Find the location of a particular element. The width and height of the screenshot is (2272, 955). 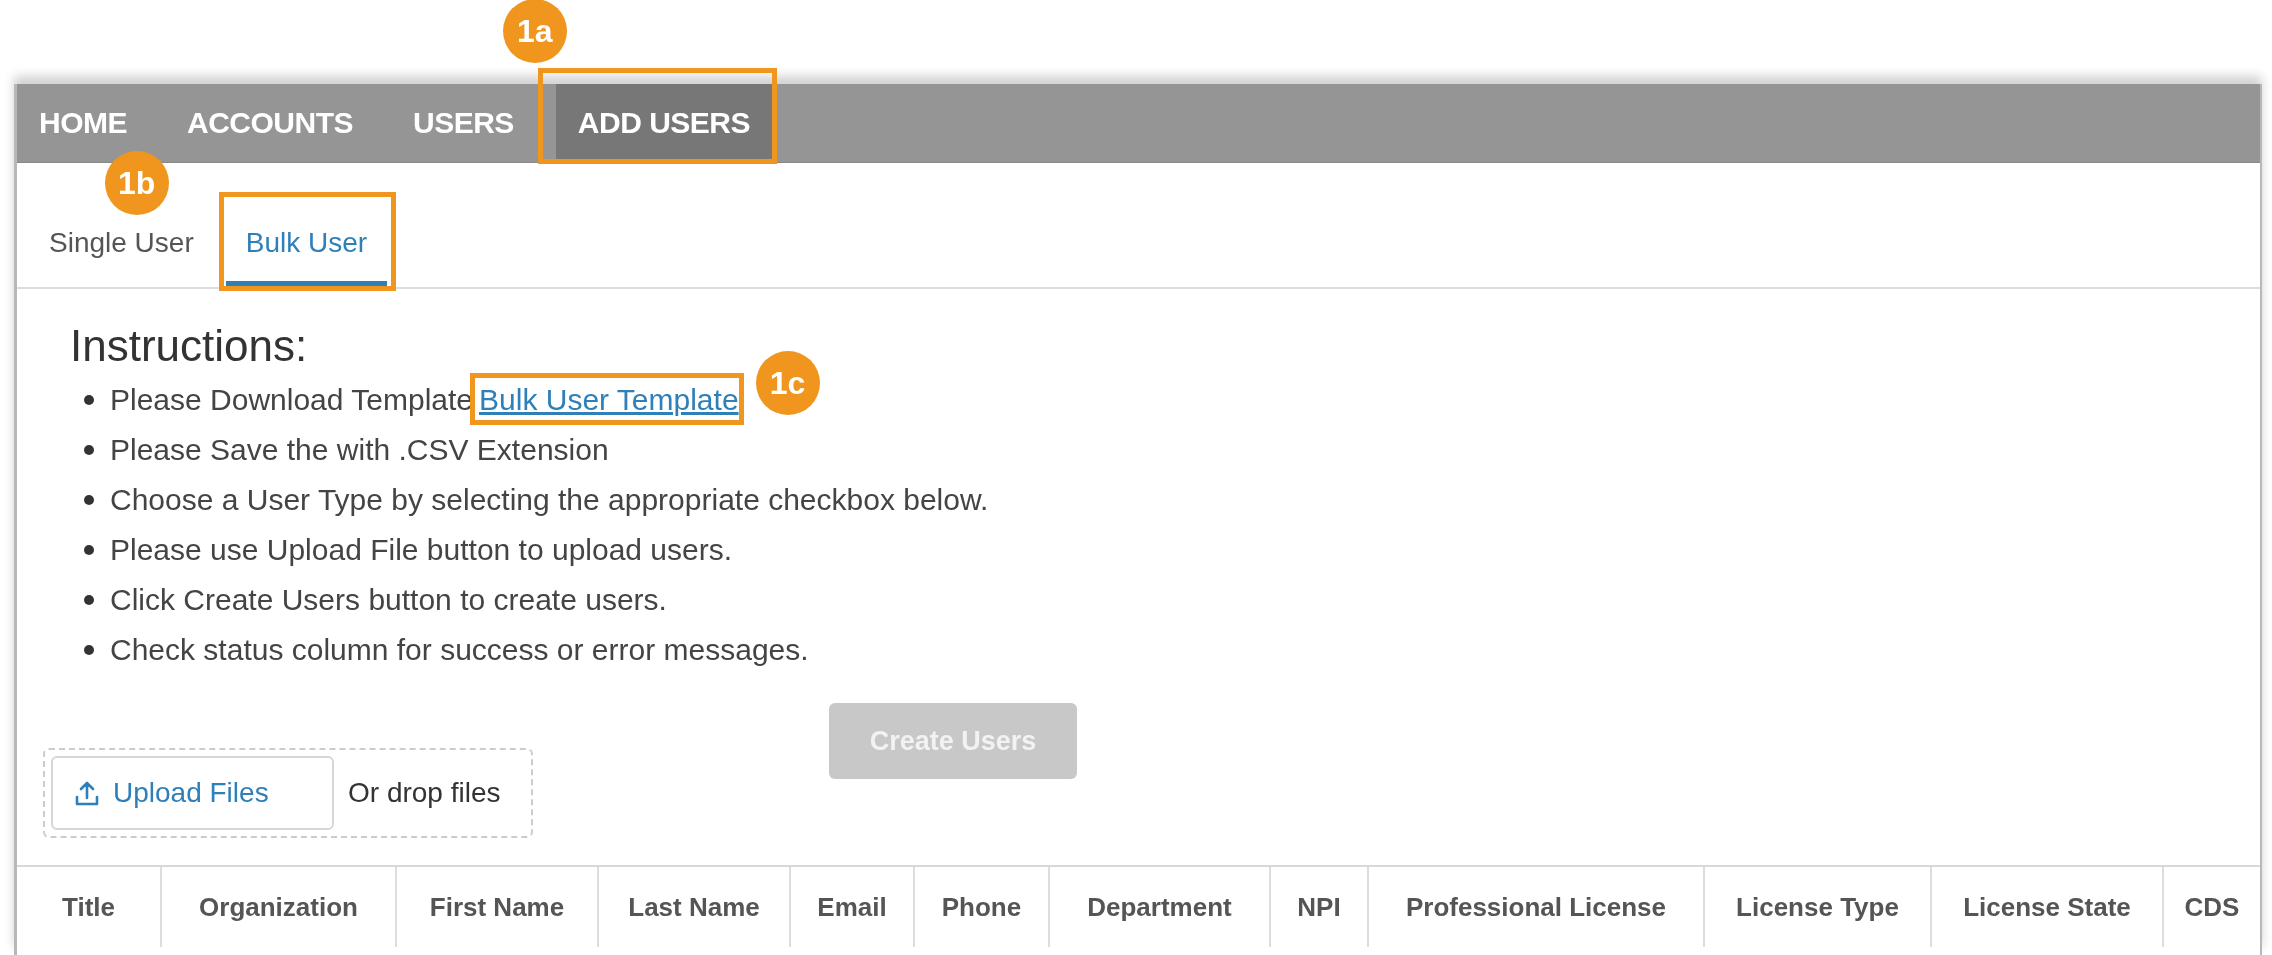

column-header: Title is located at coordinates (89, 907).